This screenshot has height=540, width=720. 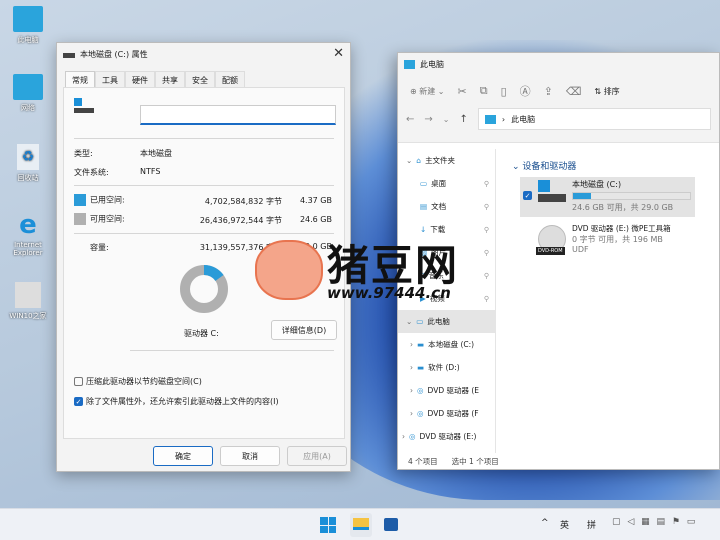 I want to click on nav-item-videos: ▶ 视频 ⚲, so click(x=446, y=298).